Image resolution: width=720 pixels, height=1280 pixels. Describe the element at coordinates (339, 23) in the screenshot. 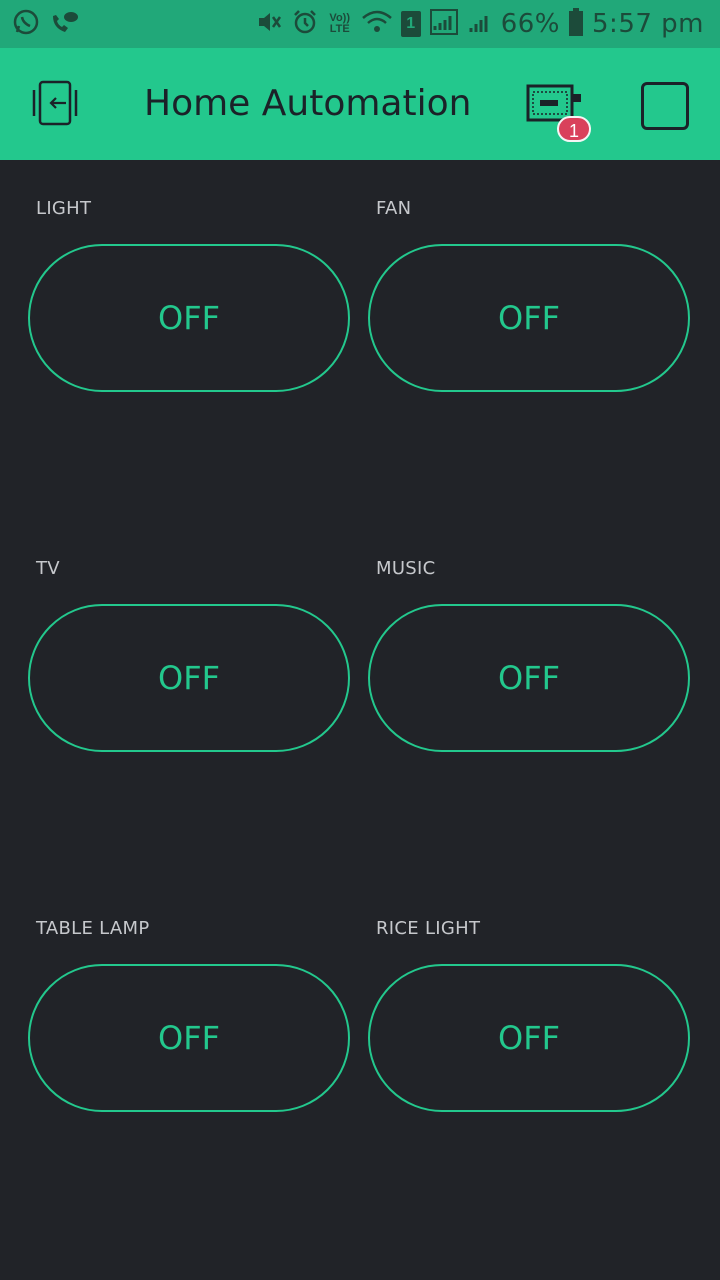

I see `volte-icon: Vo)) LTE` at that location.